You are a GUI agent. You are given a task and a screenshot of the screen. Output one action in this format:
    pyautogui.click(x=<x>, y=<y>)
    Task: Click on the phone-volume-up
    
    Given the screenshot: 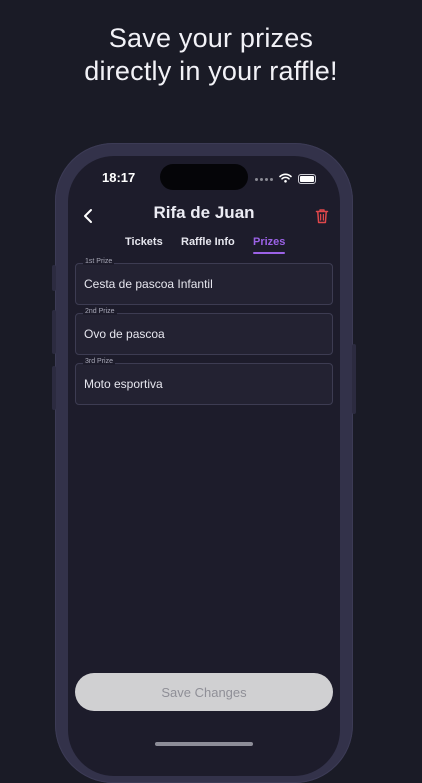 What is the action you would take?
    pyautogui.click(x=54, y=332)
    